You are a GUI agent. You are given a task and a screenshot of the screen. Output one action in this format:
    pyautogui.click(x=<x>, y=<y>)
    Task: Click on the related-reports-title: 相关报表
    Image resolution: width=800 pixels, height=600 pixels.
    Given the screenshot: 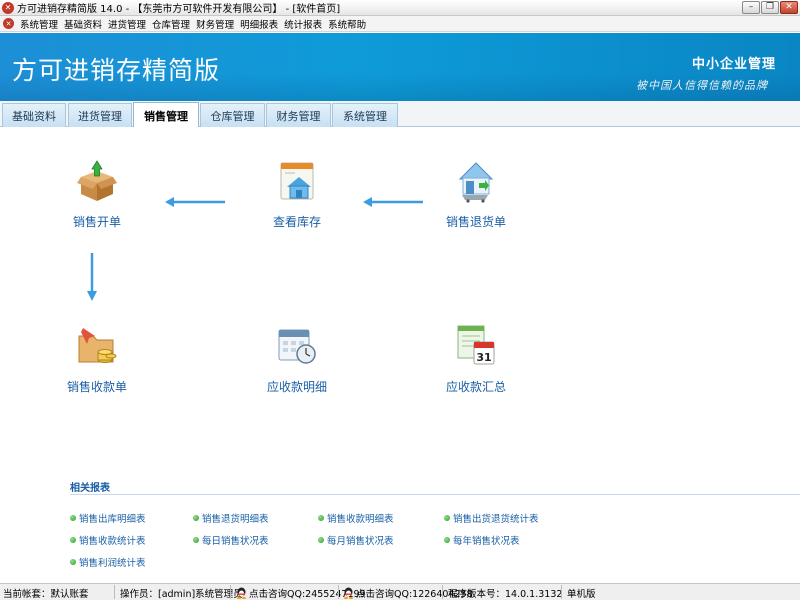 What is the action you would take?
    pyautogui.click(x=90, y=488)
    